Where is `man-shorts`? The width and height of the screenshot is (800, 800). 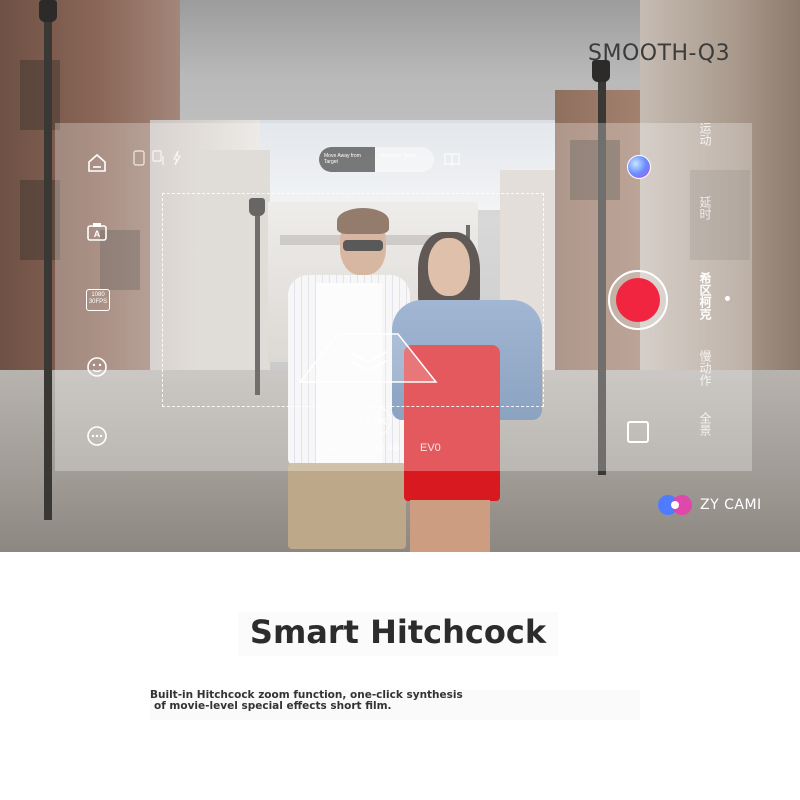
man-shorts is located at coordinates (347, 506).